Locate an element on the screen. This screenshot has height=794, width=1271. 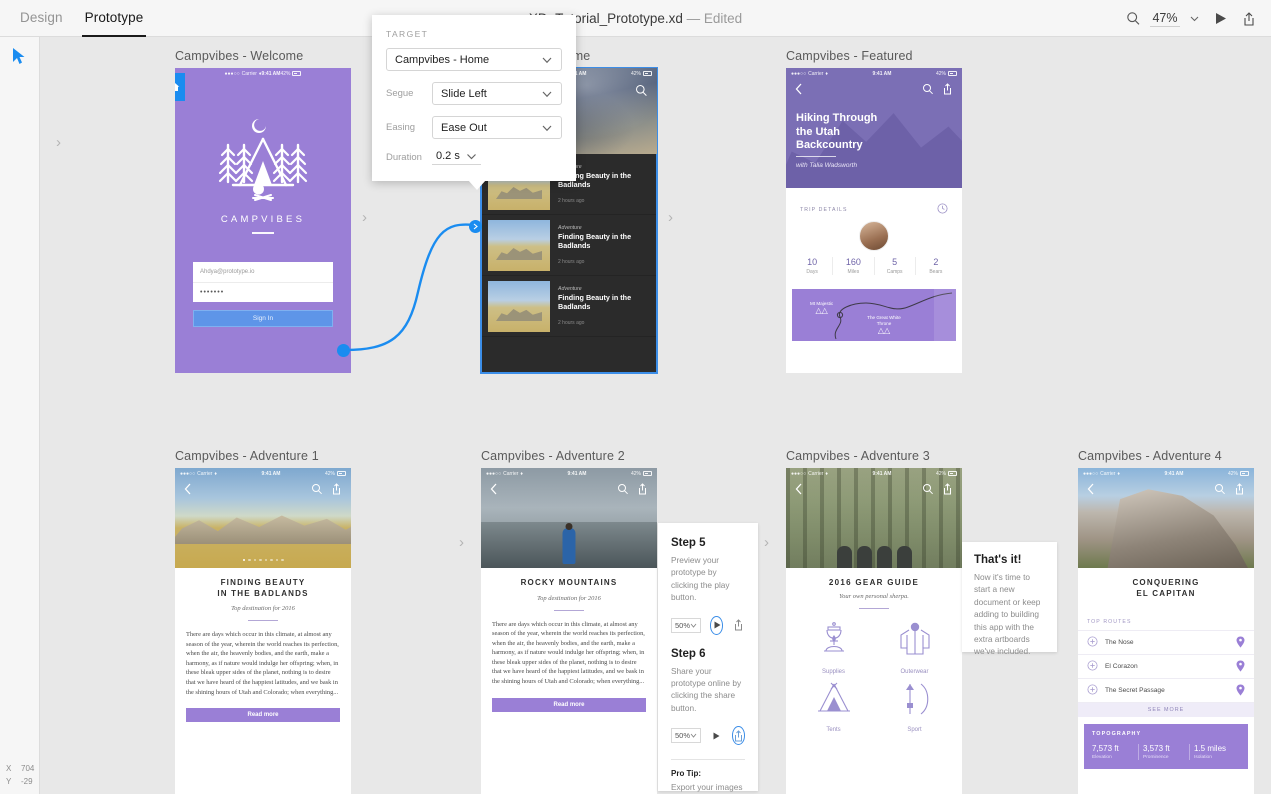
signin-button: Sign In is located at coordinates (263, 318).